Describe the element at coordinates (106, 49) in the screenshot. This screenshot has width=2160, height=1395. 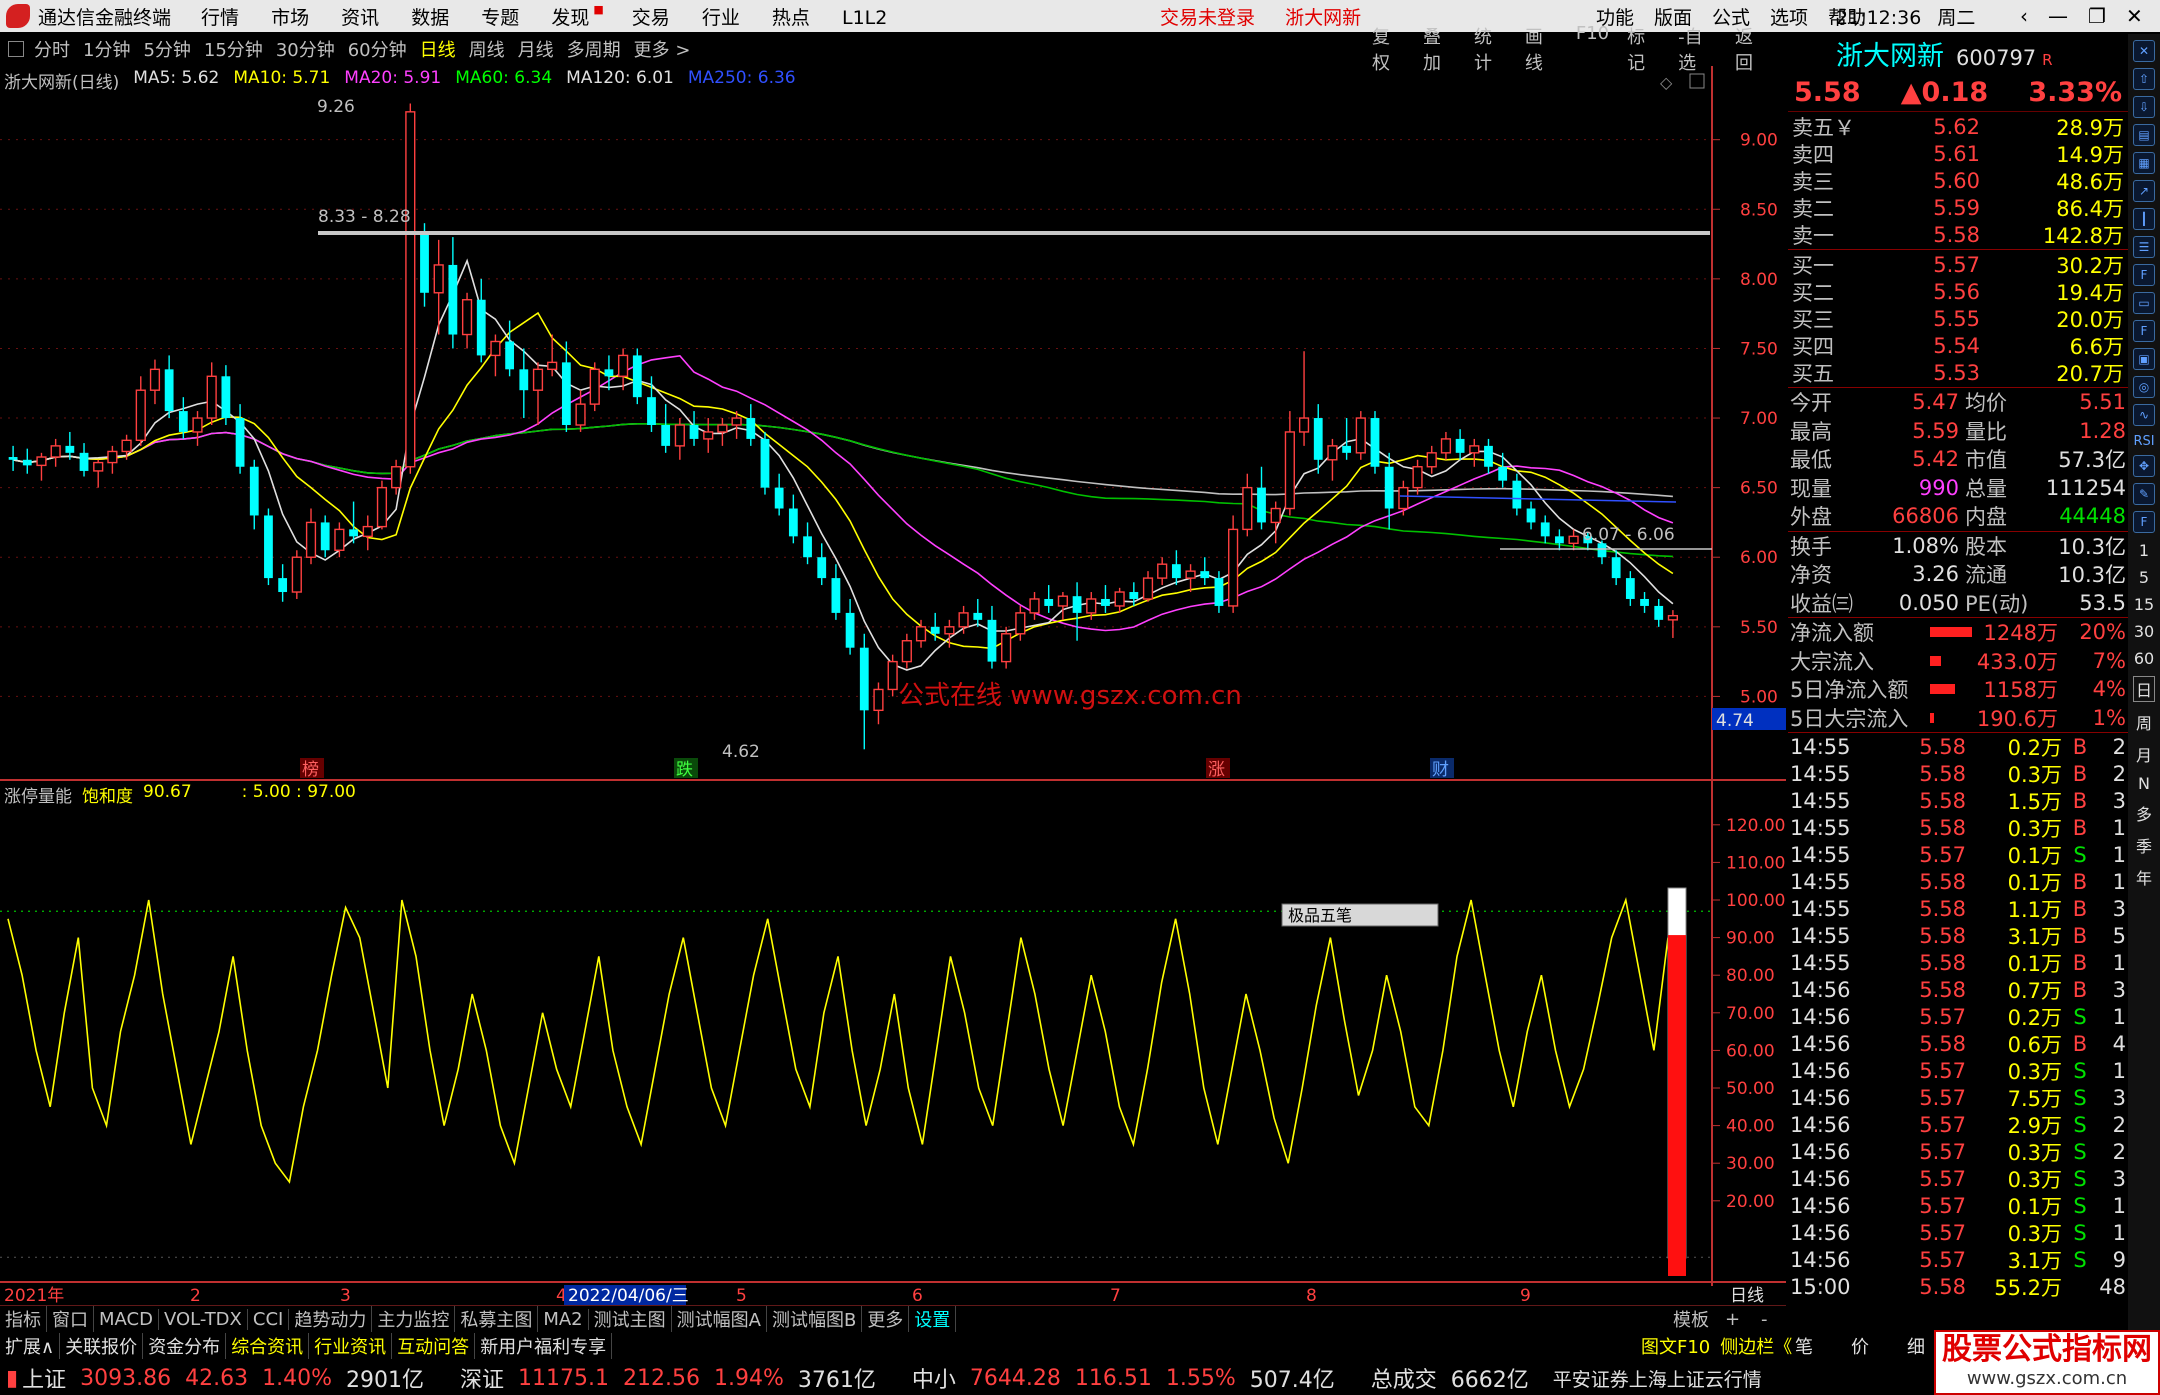
I see `period-tab: 1分钟` at that location.